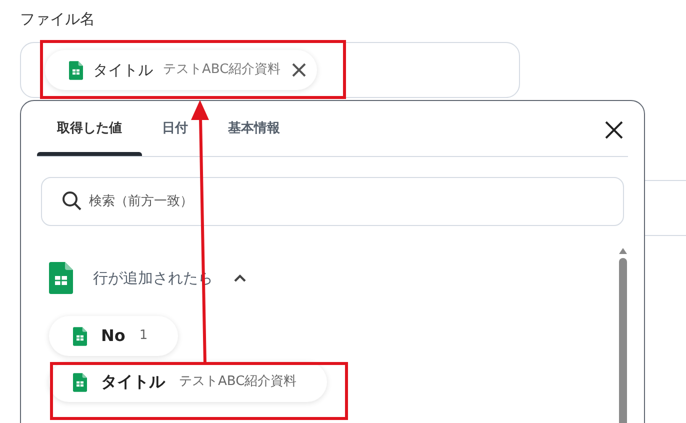 This screenshot has width=686, height=423. What do you see at coordinates (240, 278) in the screenshot?
I see `chevron-icon` at bounding box center [240, 278].